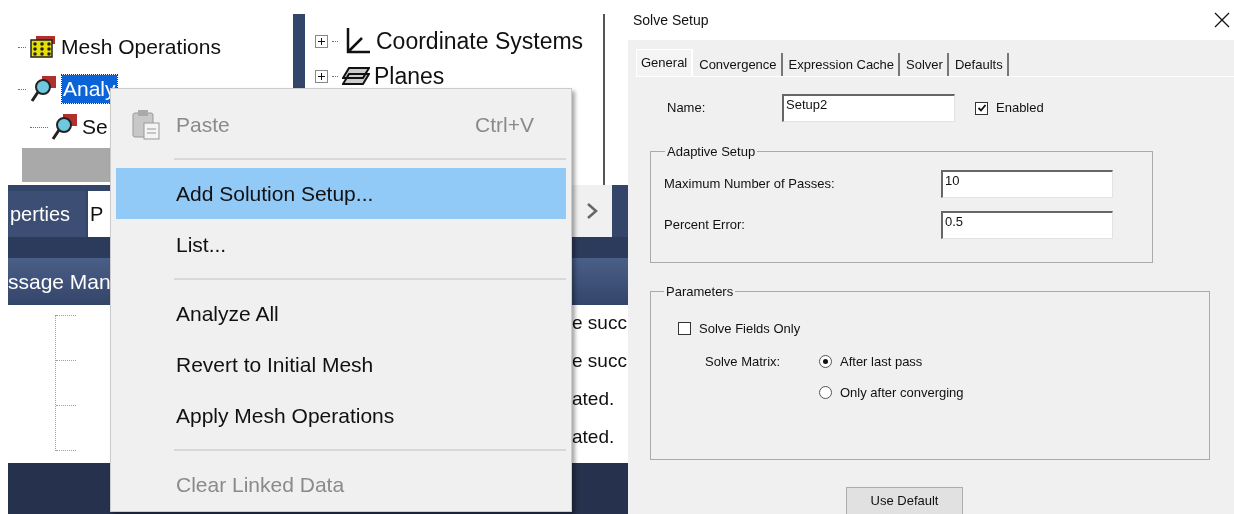 The width and height of the screenshot is (1234, 514). Describe the element at coordinates (904, 500) in the screenshot. I see `use-default-button: Use Default` at that location.